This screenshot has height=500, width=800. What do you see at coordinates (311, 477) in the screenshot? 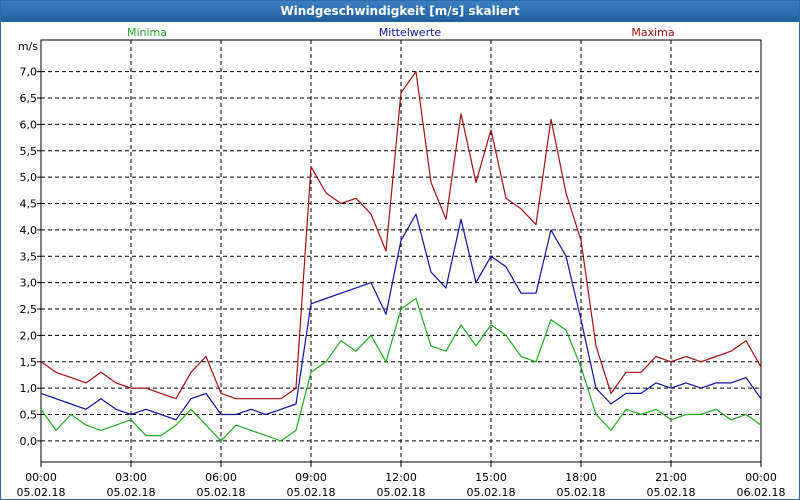
I see `x-tick-label-time: 09:00` at bounding box center [311, 477].